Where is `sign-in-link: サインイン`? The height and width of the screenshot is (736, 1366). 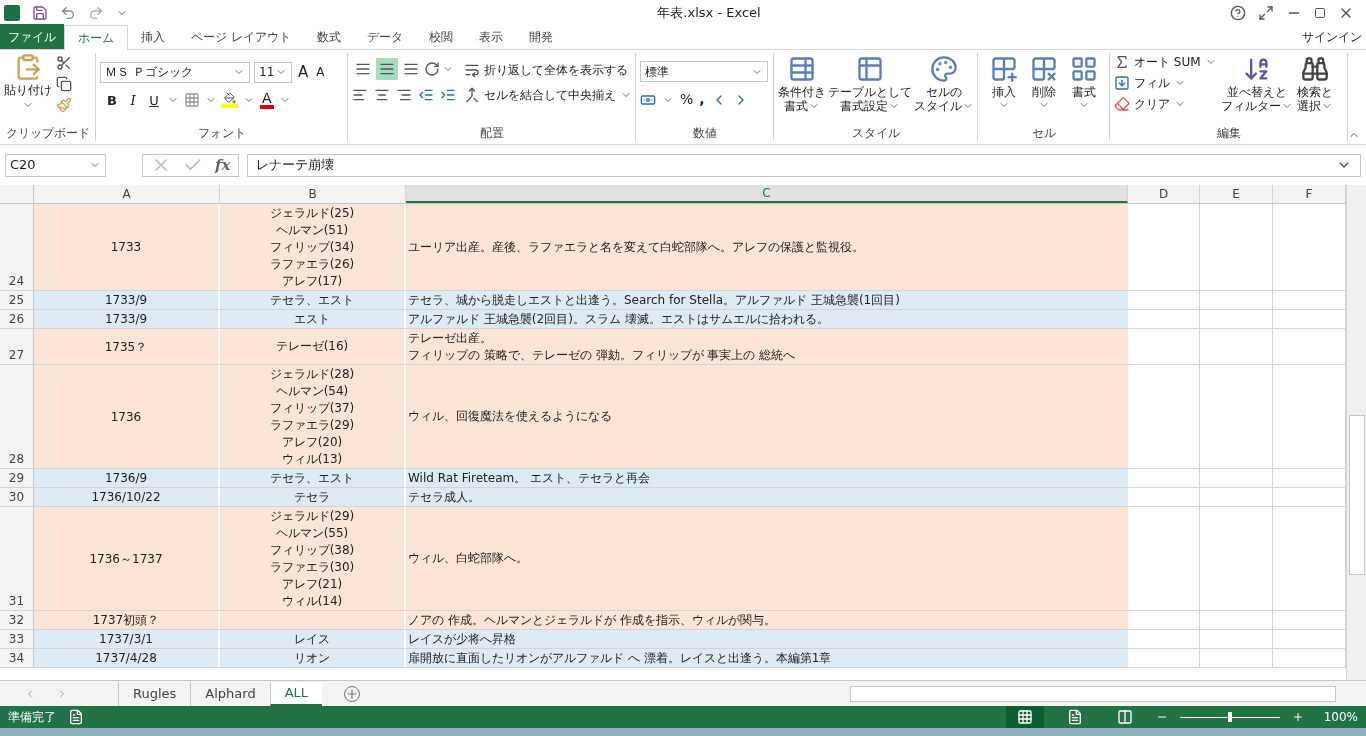 sign-in-link: サインイン is located at coordinates (1332, 37).